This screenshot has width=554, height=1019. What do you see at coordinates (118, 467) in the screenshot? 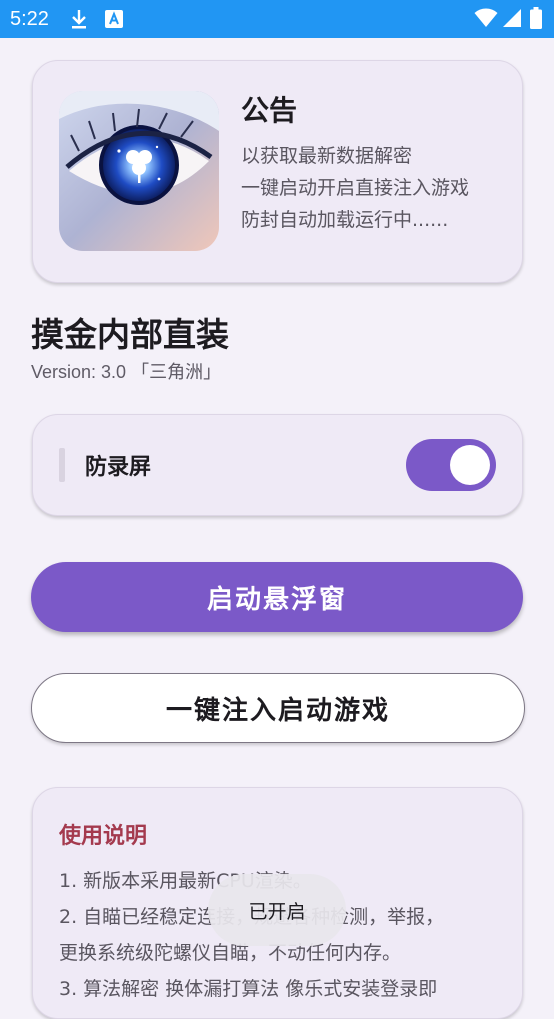
I see `screen-record-guard-label: 防录屏` at bounding box center [118, 467].